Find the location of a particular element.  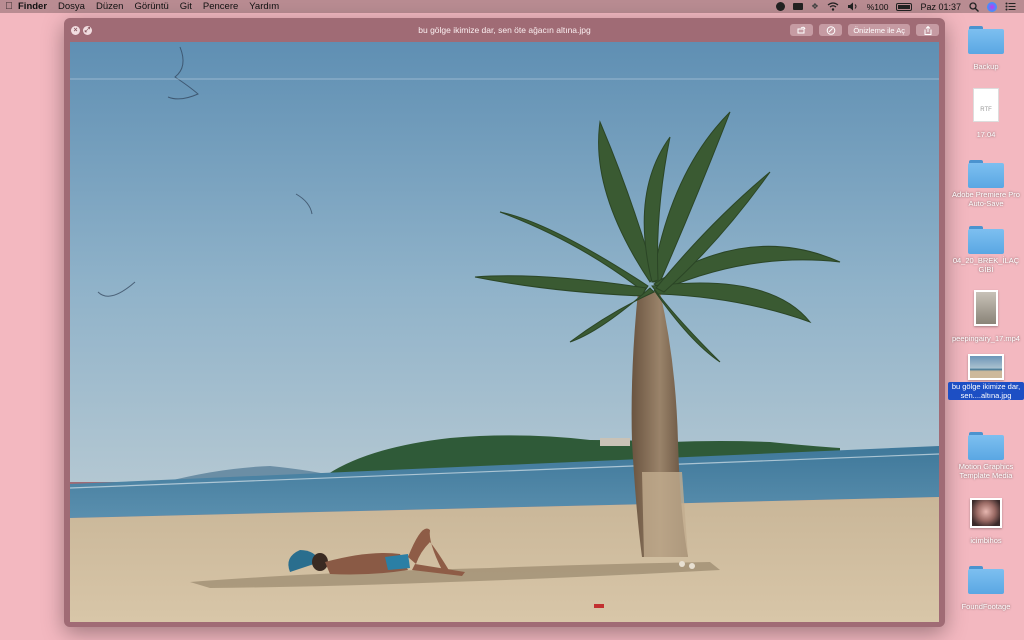

share-icon is located at coordinates (927, 30).